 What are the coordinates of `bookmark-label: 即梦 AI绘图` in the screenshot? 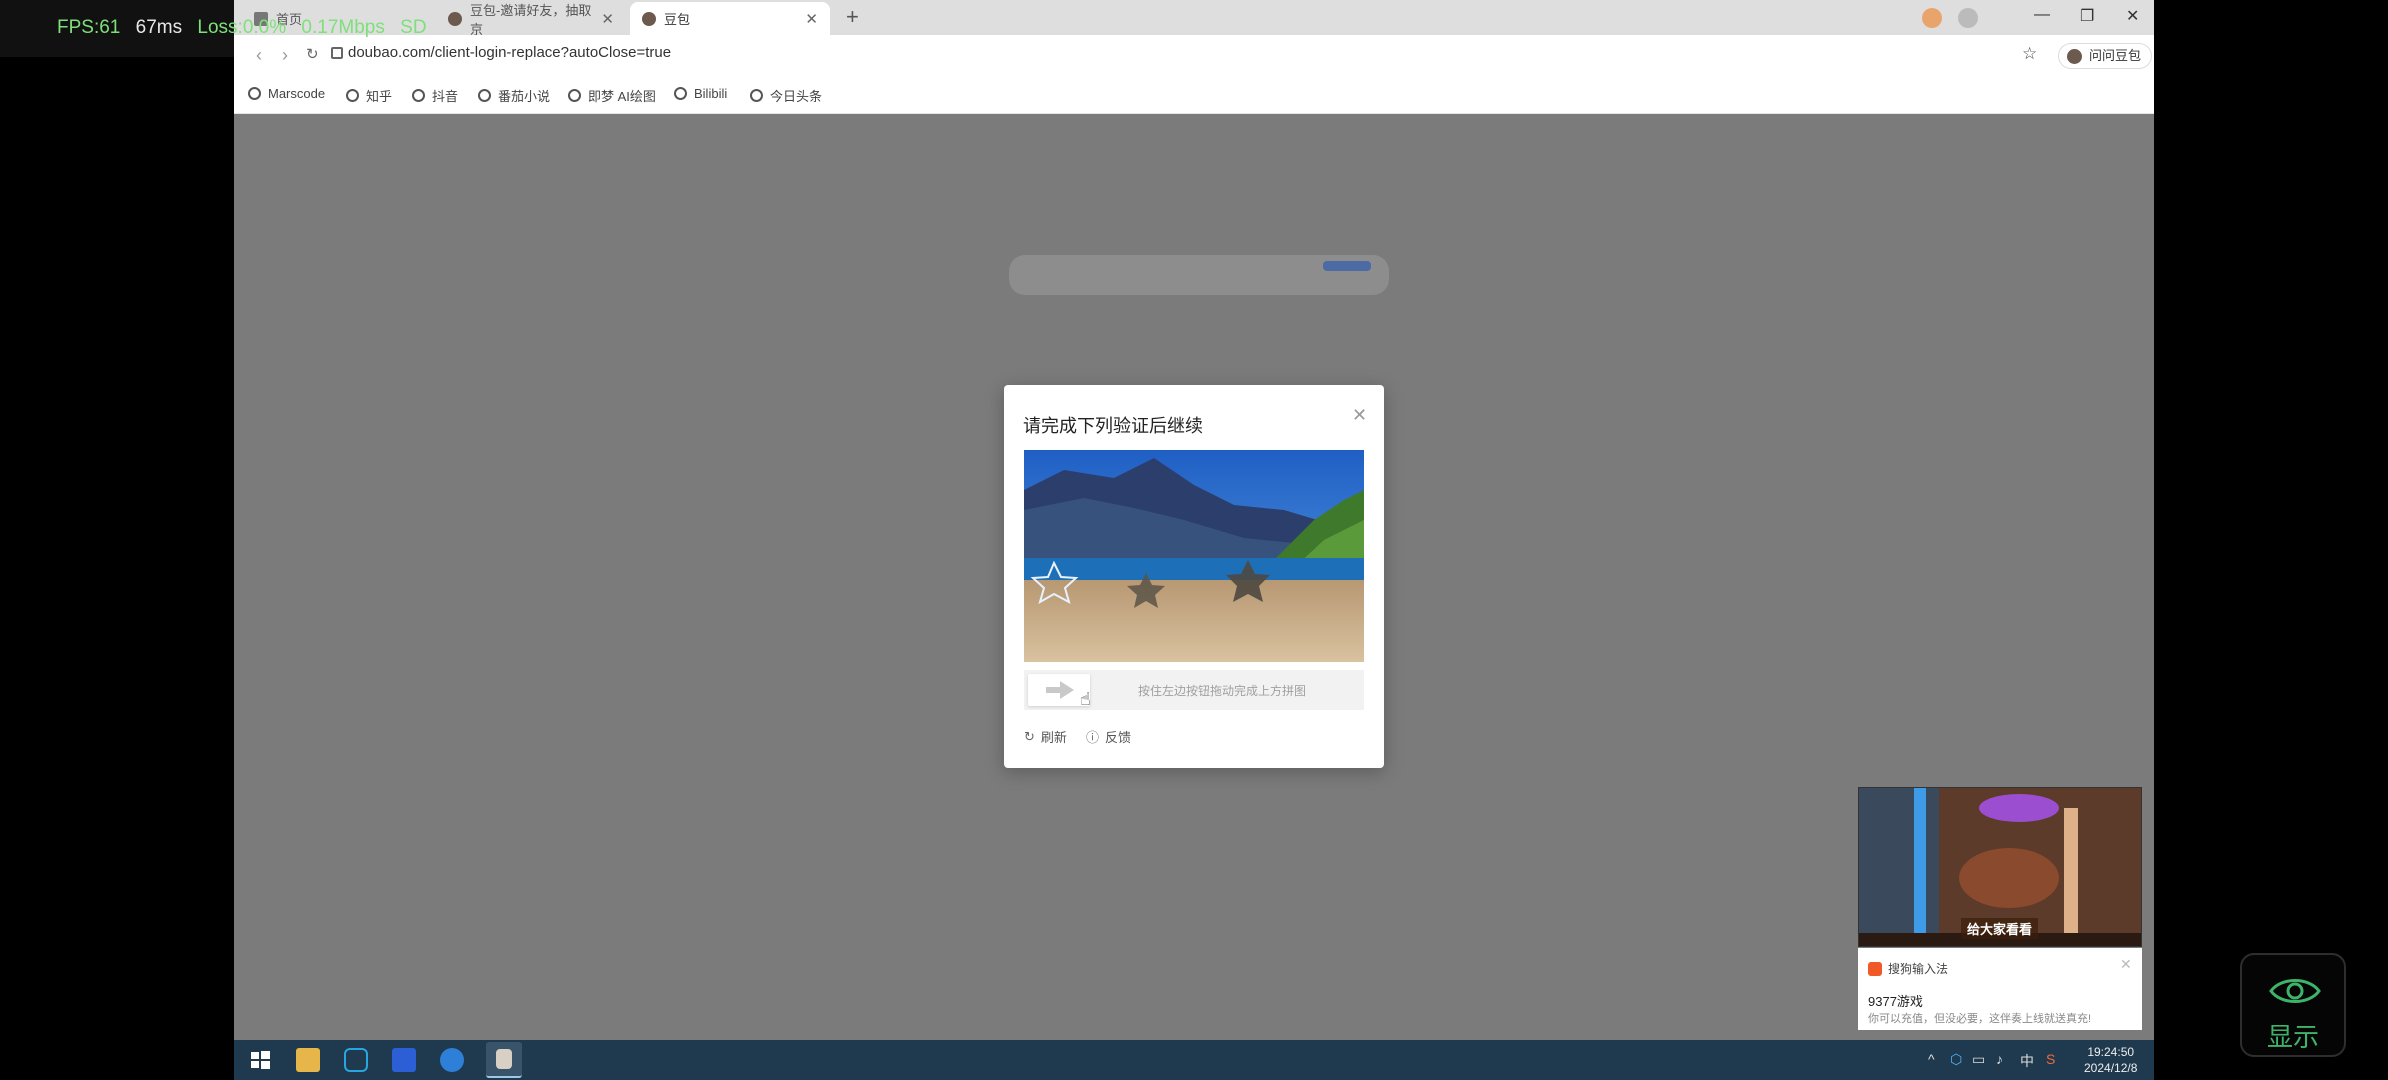 It's located at (622, 96).